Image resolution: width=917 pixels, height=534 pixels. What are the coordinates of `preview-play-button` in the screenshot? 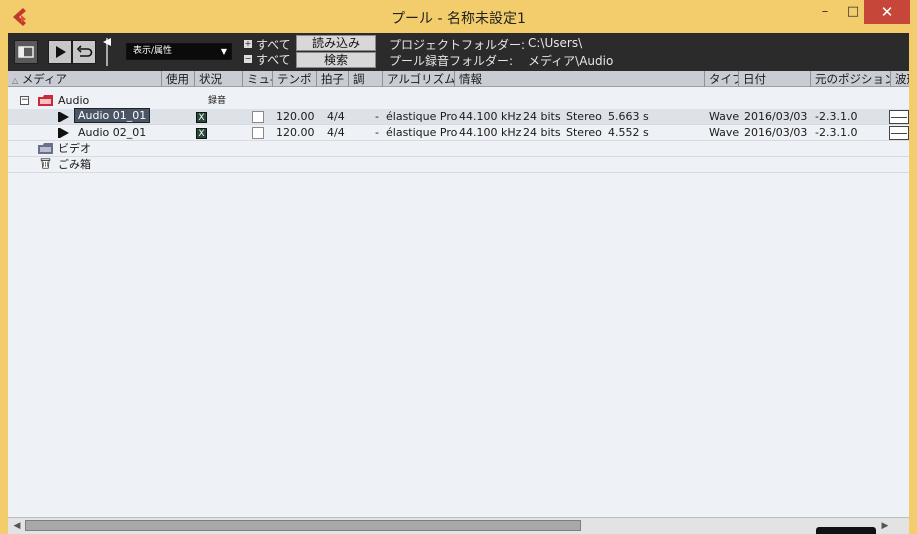 It's located at (60, 52).